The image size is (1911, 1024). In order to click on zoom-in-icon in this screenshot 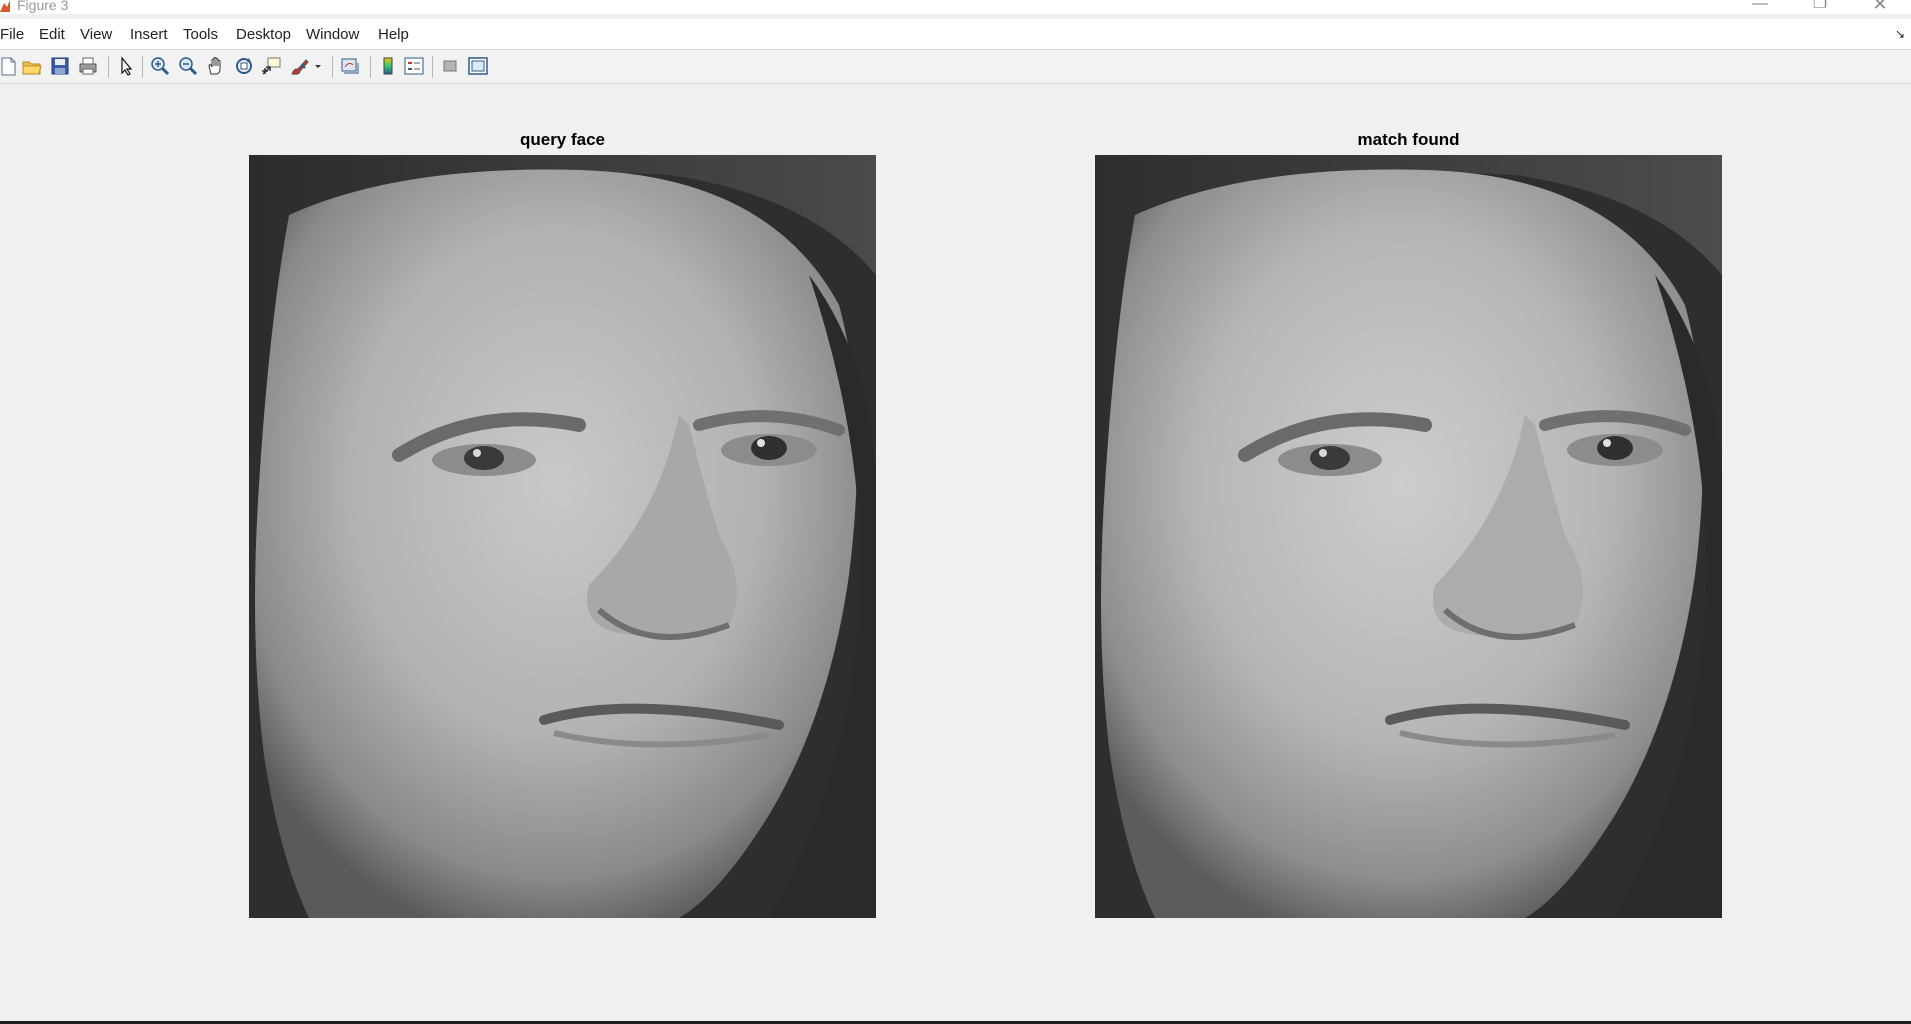, I will do `click(160, 66)`.